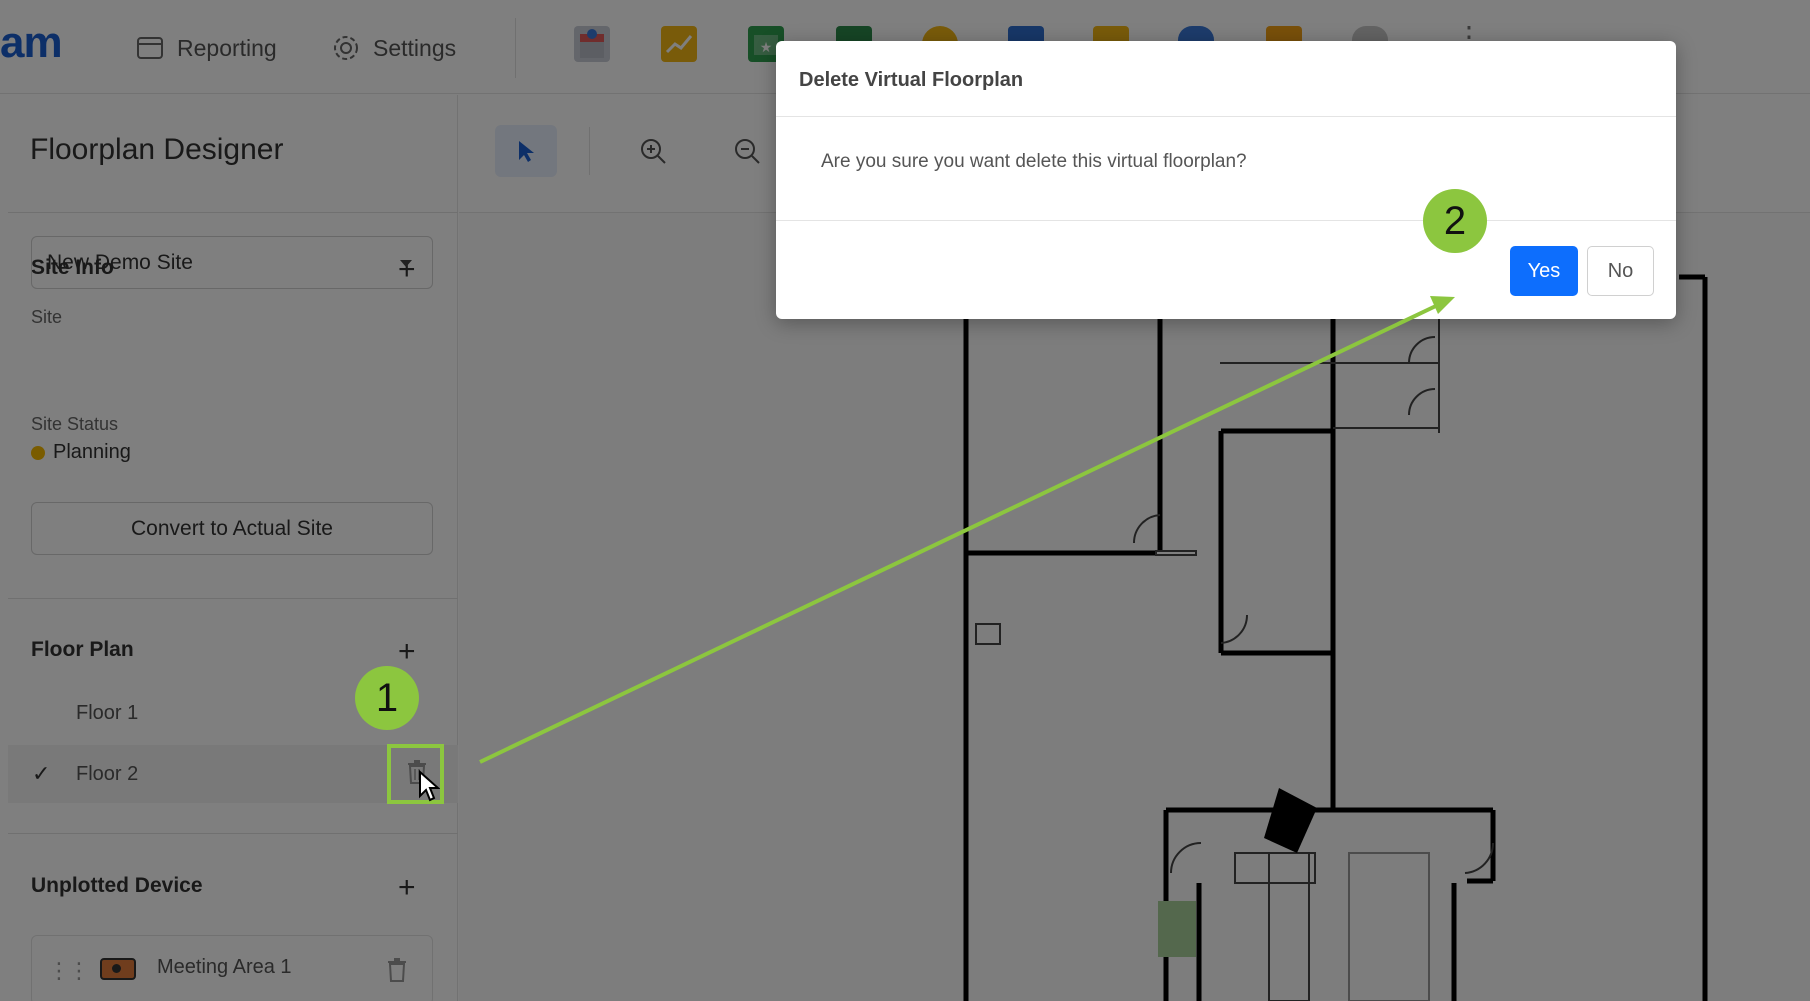 This screenshot has width=1810, height=1001. Describe the element at coordinates (1455, 221) in the screenshot. I see `step-2-badge: 2` at that location.